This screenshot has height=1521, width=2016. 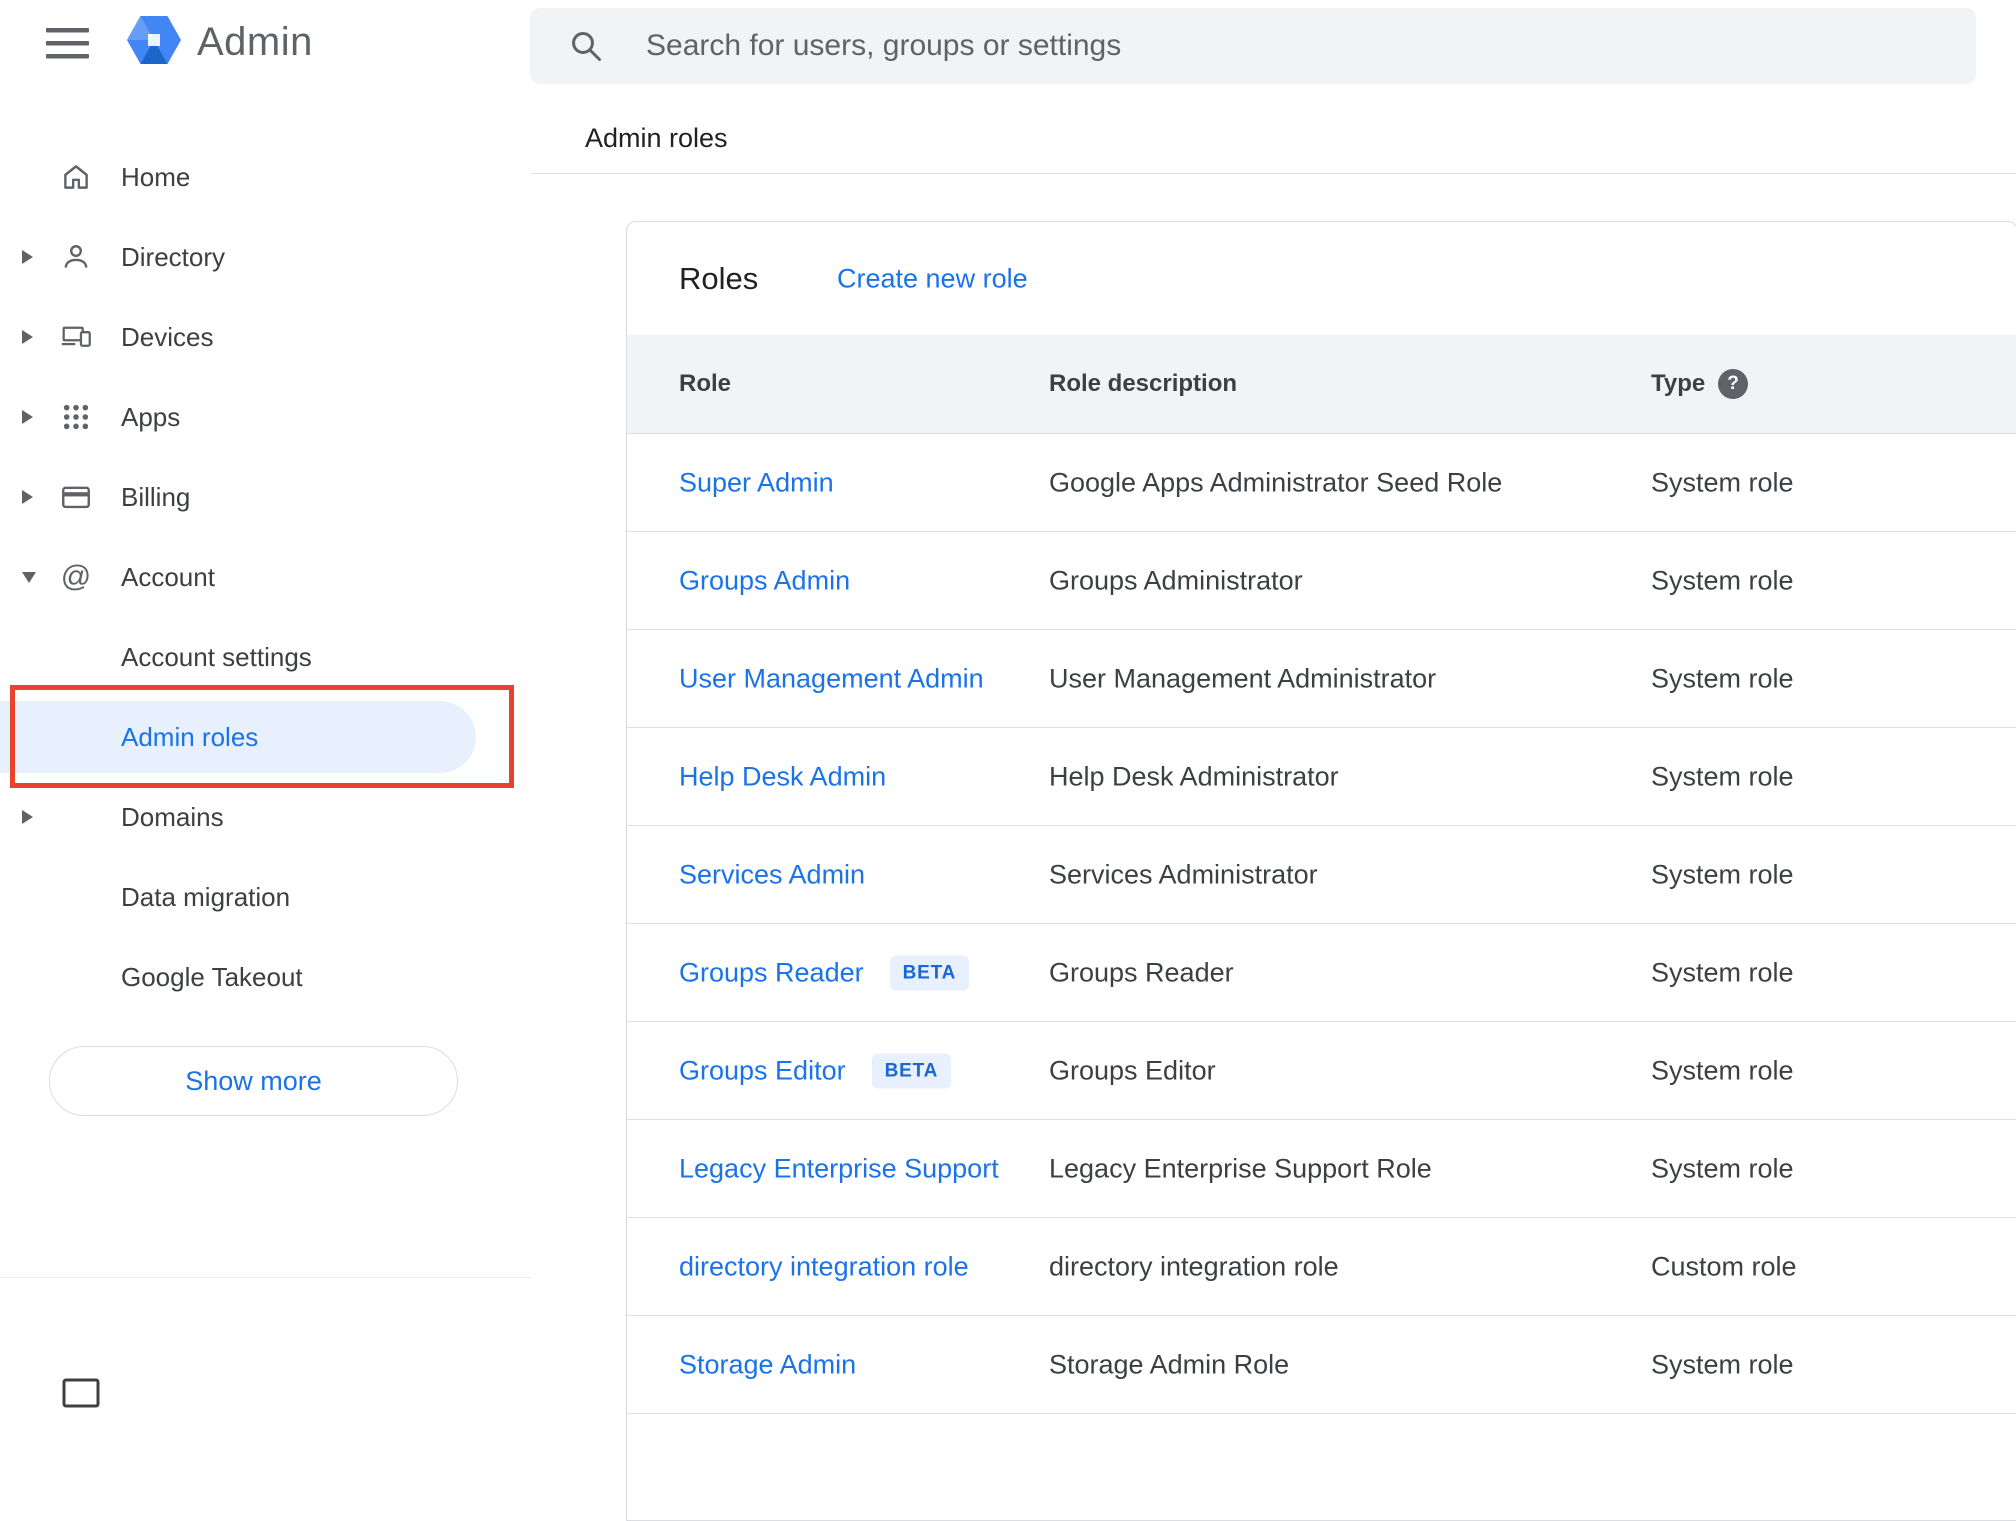 I want to click on role-description-cell: Groups Editor, so click(x=1132, y=1070).